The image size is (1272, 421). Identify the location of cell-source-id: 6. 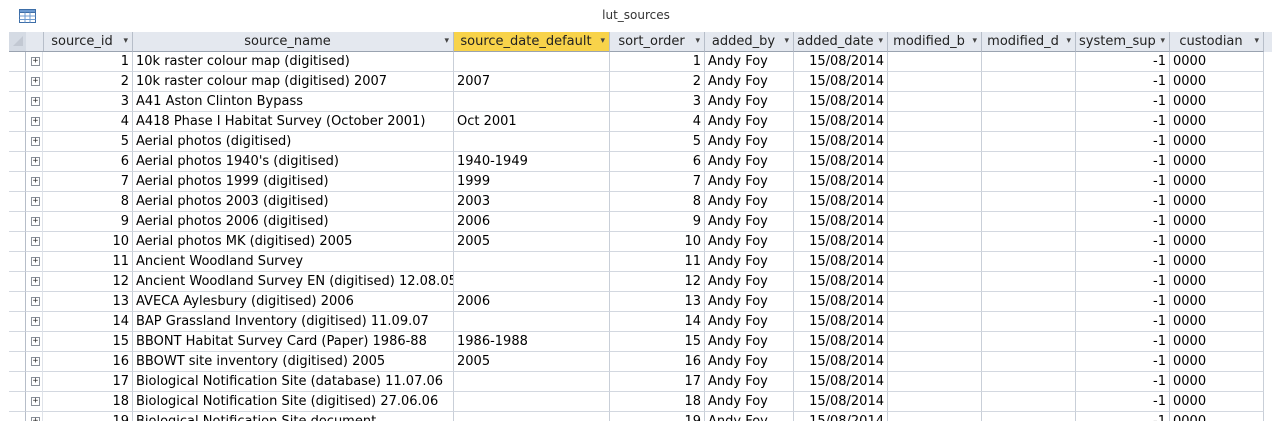
(88, 162).